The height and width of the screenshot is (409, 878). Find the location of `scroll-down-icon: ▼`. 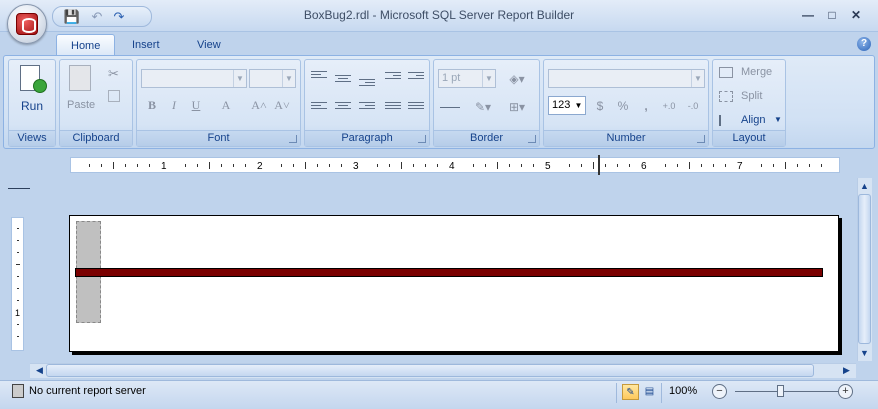

scroll-down-icon: ▼ is located at coordinates (864, 353).